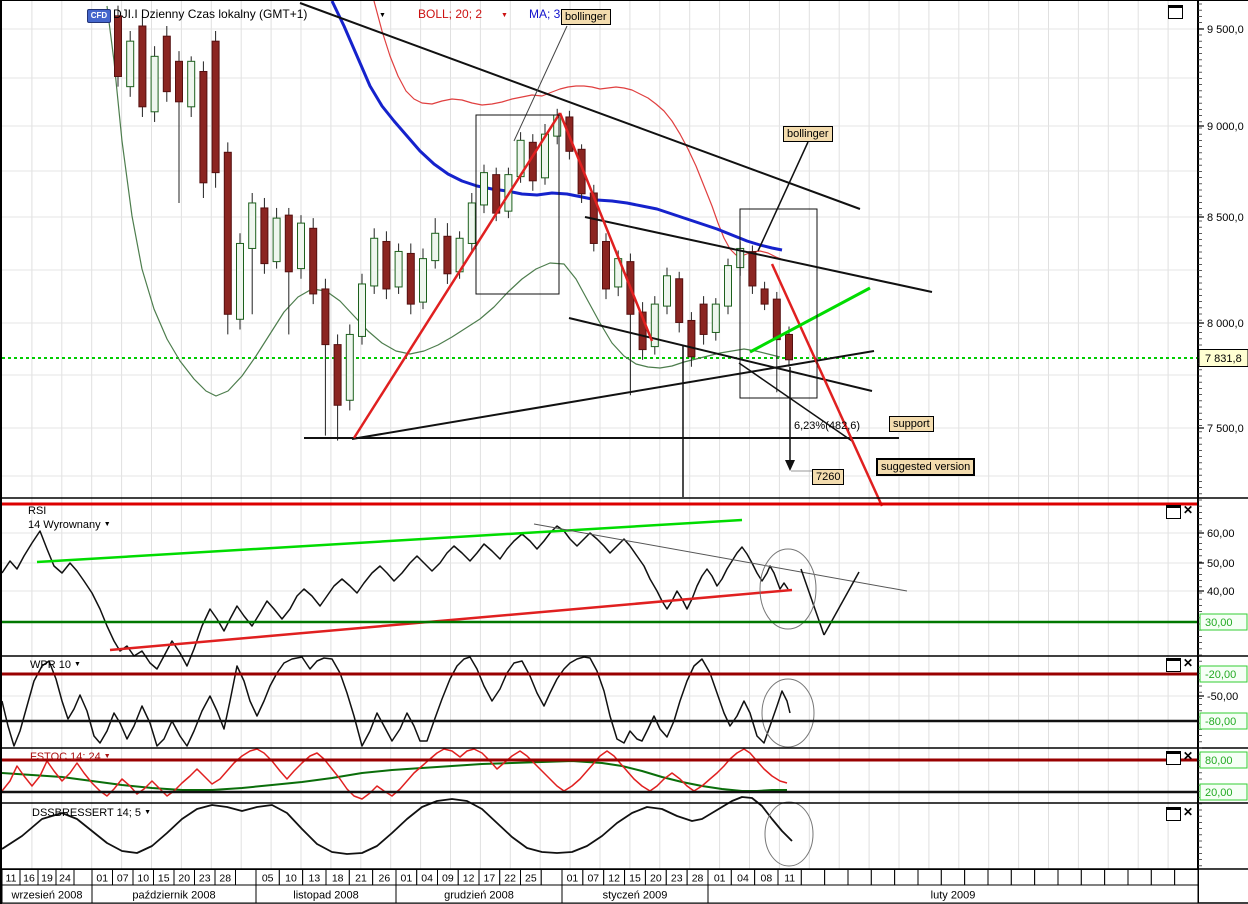  Describe the element at coordinates (1225, 127) in the screenshot. I see `price-axis-label: 9 000,0` at that location.